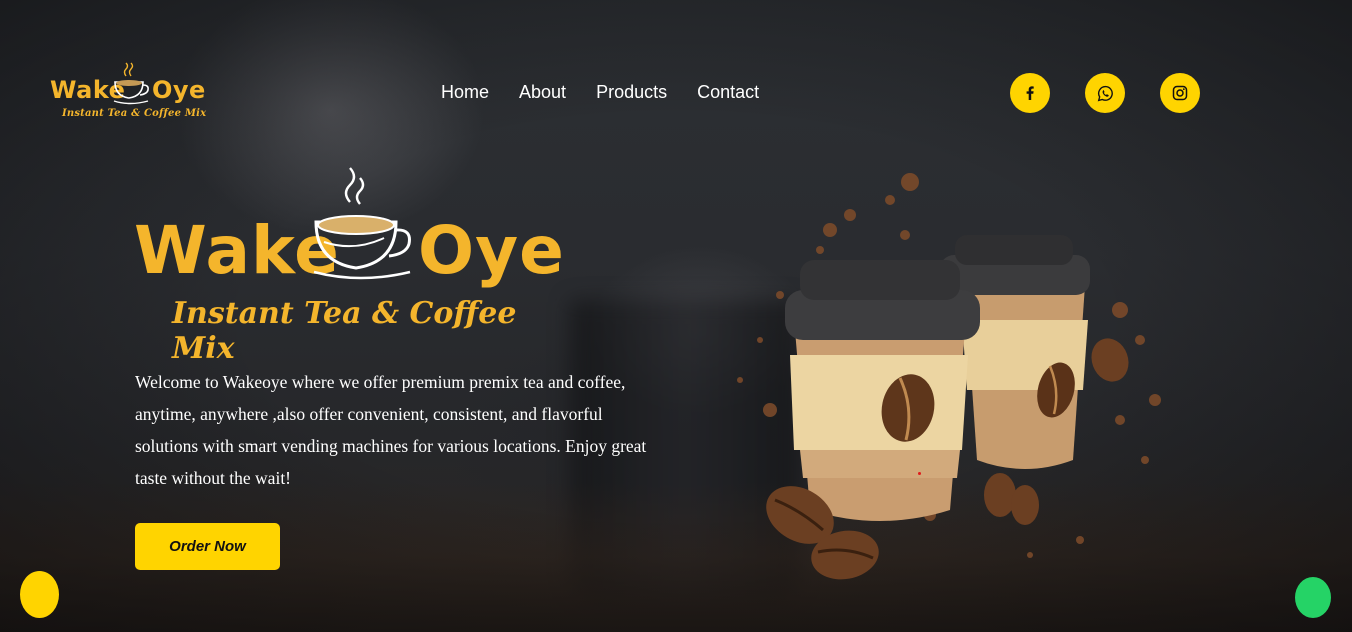  I want to click on header-logo: Wake Oye Instant Tea & Coffee Mix, so click(128, 93).